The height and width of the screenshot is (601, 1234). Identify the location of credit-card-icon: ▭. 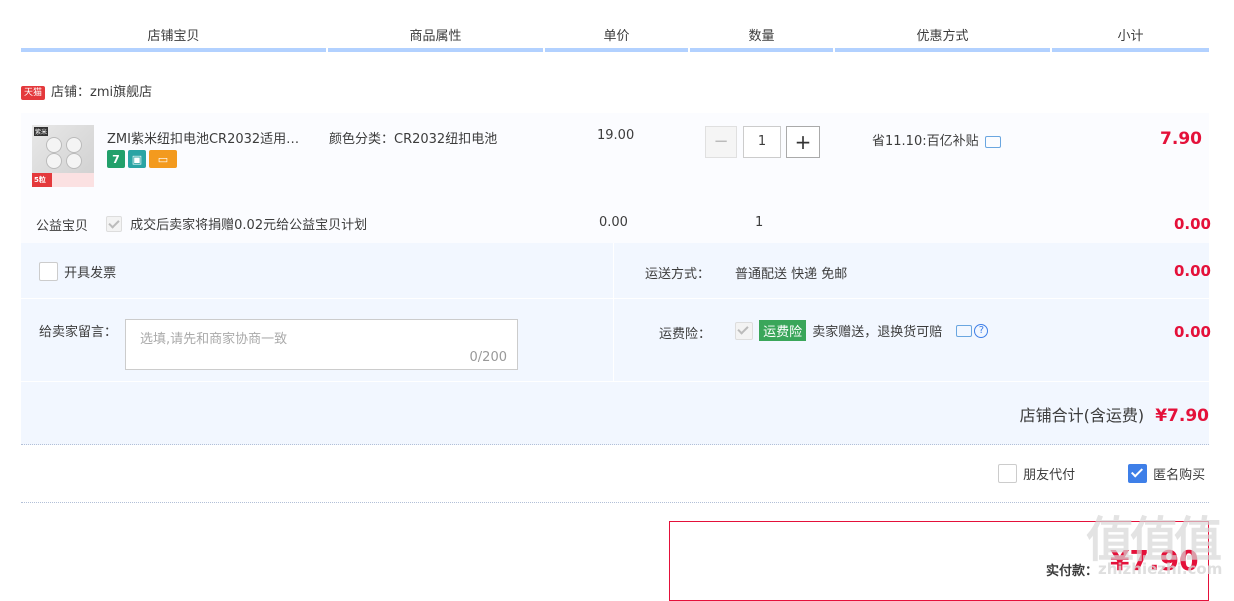
(163, 159).